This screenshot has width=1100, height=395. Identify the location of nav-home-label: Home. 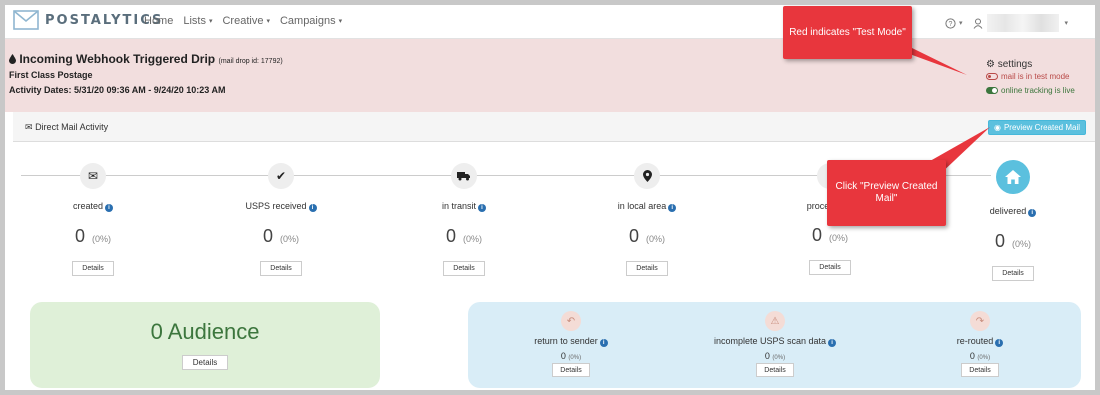
(159, 21).